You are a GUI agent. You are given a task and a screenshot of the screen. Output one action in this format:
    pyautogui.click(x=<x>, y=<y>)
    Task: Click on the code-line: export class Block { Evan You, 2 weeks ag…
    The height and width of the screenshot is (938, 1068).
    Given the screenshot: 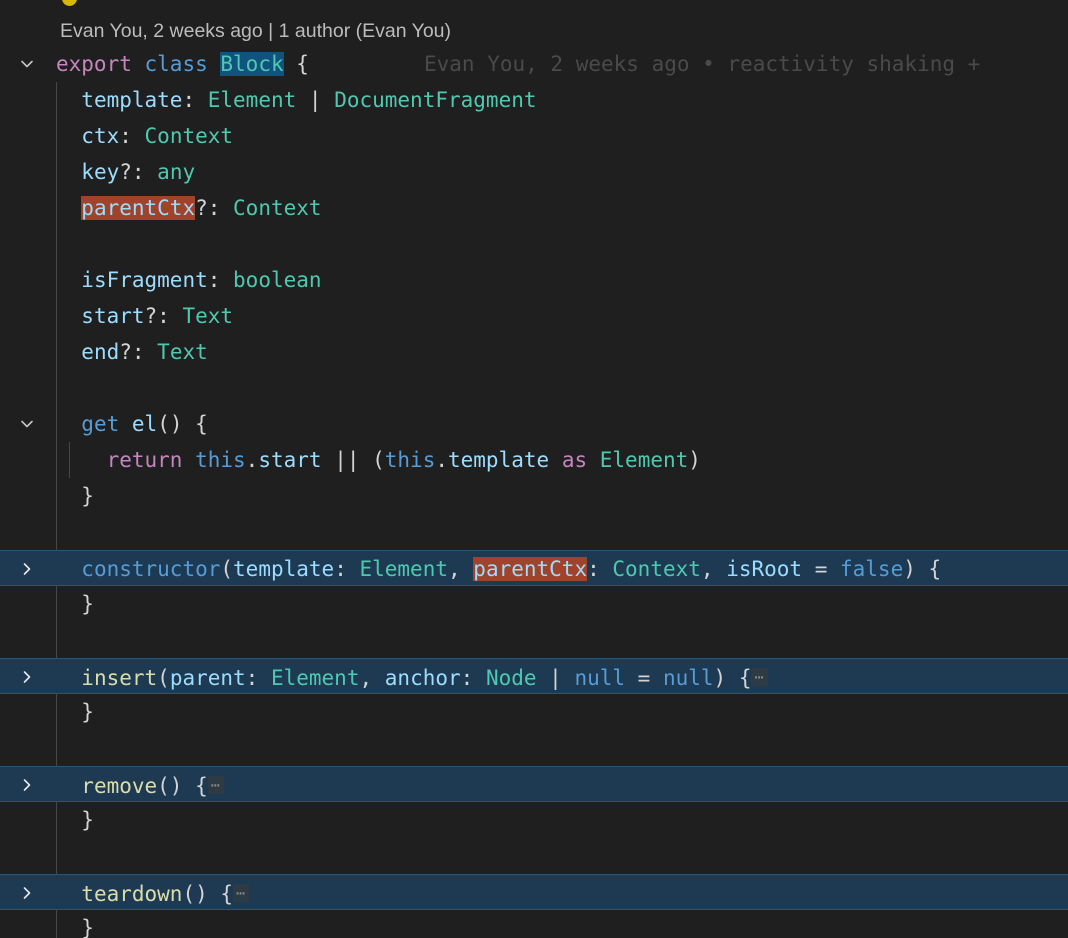 What is the action you would take?
    pyautogui.click(x=534, y=64)
    